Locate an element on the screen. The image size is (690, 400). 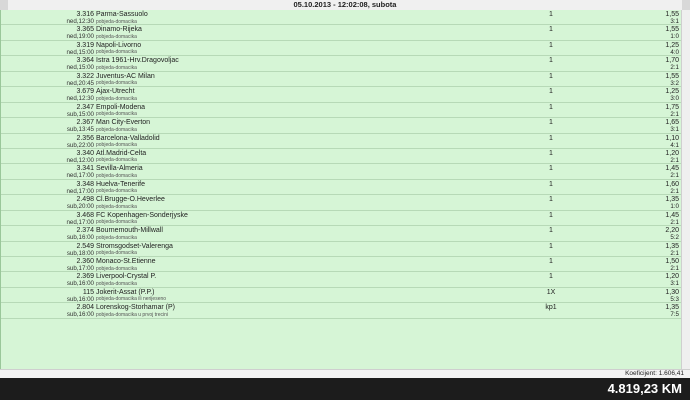
odds: 2,20 is located at coordinates (672, 231).